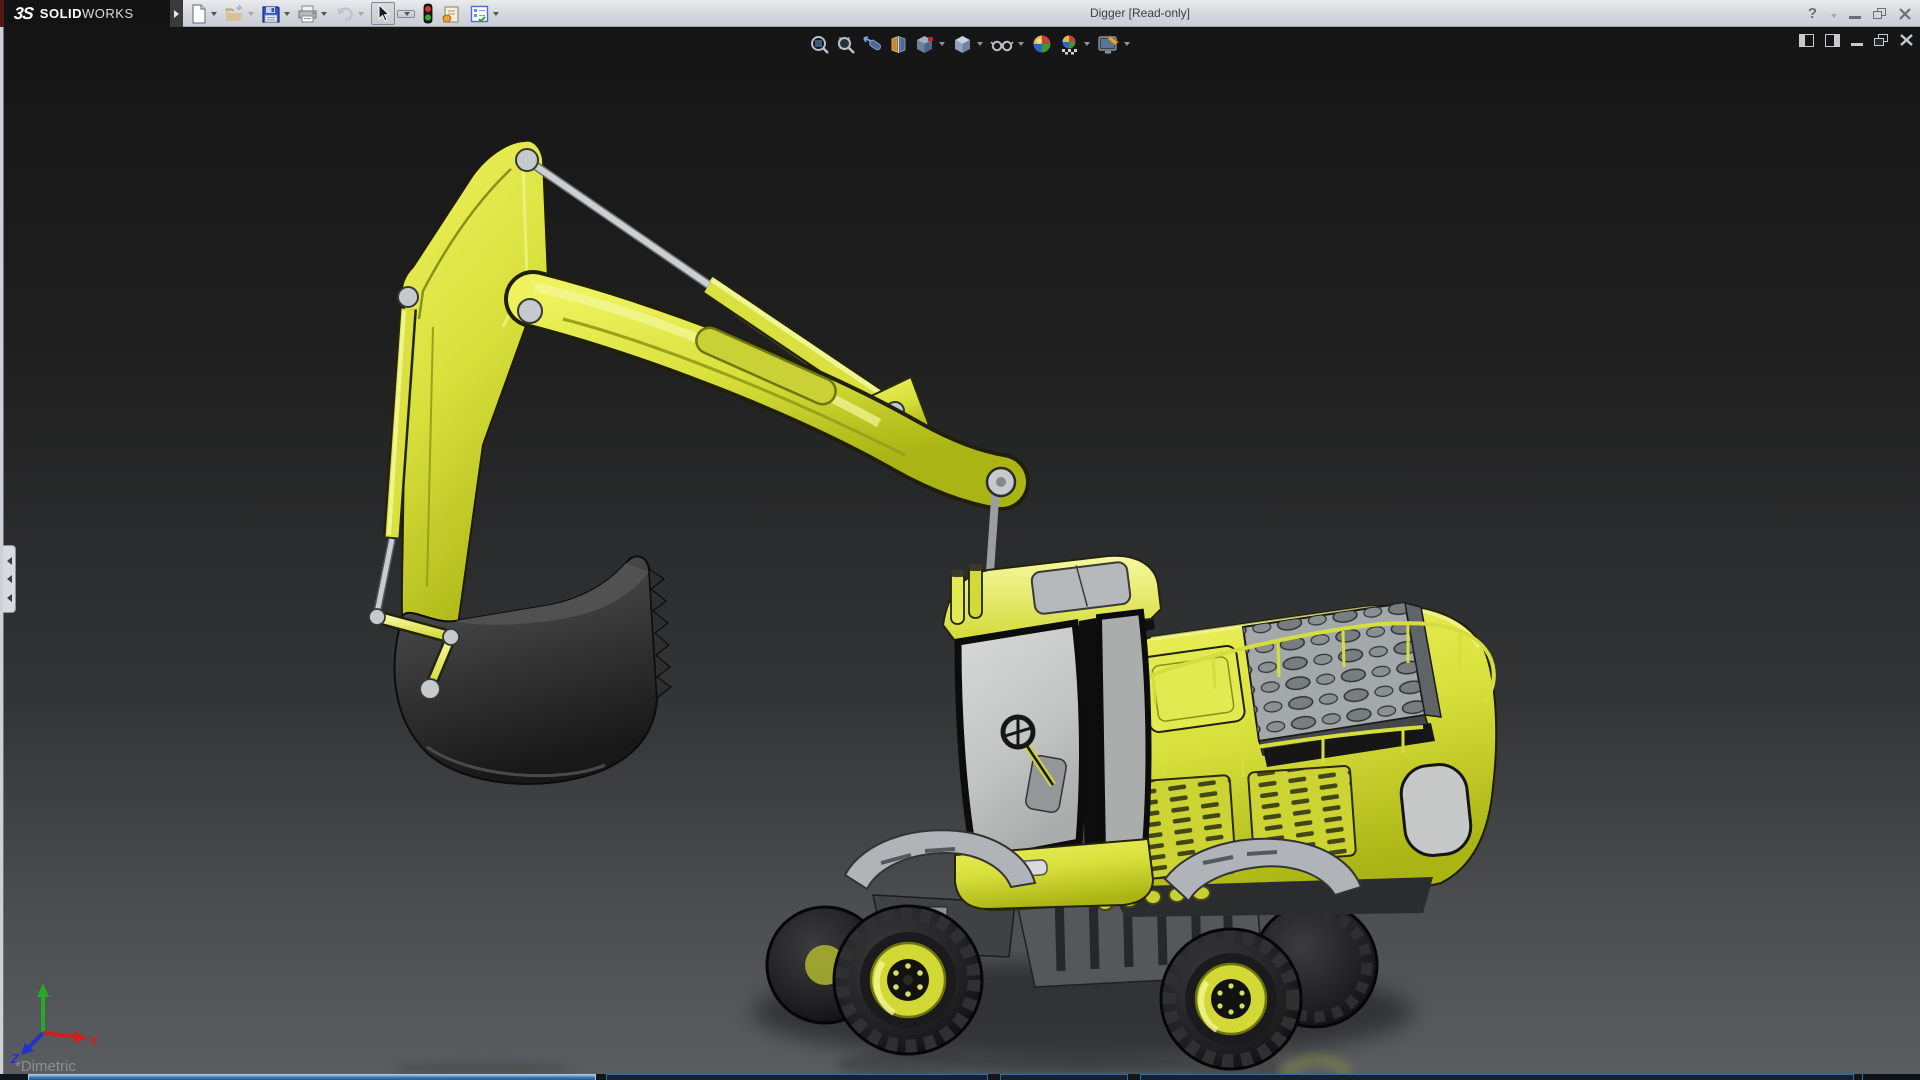  What do you see at coordinates (23, 13) in the screenshot?
I see `solidworks-logo-mark: 3S` at bounding box center [23, 13].